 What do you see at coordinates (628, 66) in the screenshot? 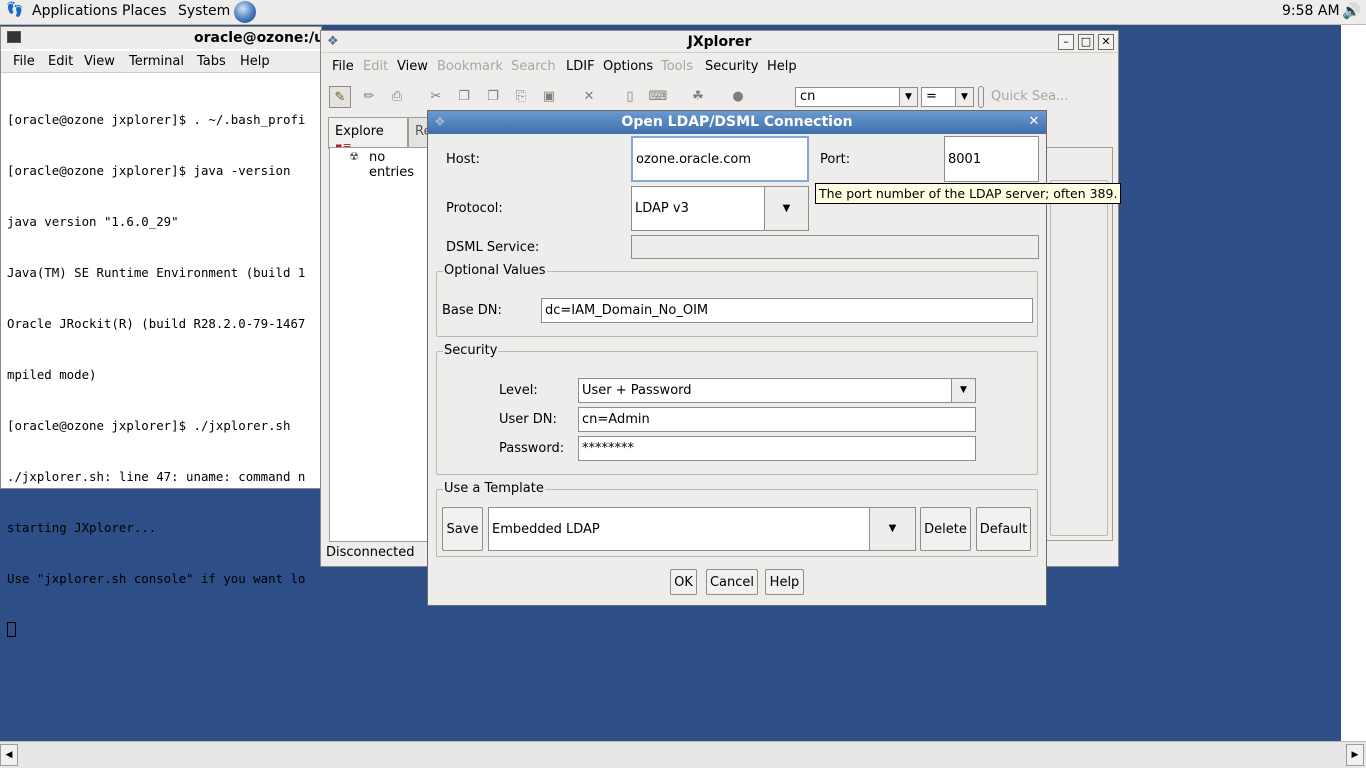
I see `jx-menu-options: Options` at bounding box center [628, 66].